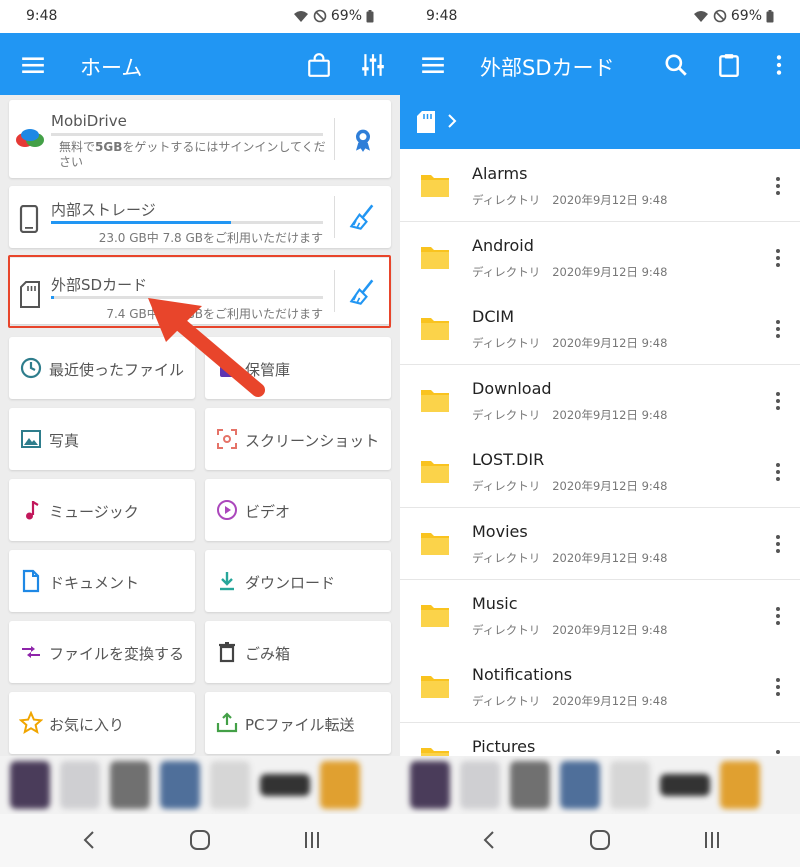  I want to click on internal-storage-bar, so click(187, 222).